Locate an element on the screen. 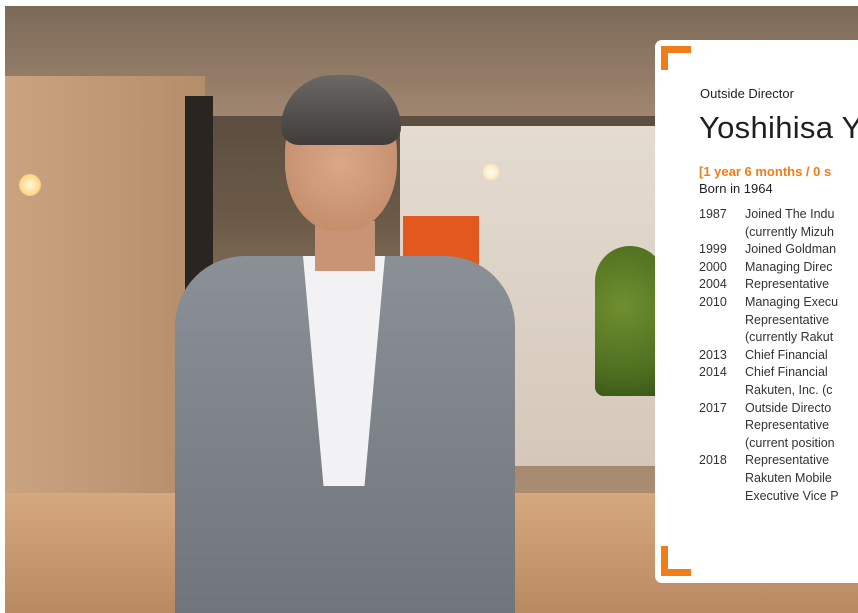 The width and height of the screenshot is (858, 613). career-description-line: Managing Direc is located at coordinates (789, 266).